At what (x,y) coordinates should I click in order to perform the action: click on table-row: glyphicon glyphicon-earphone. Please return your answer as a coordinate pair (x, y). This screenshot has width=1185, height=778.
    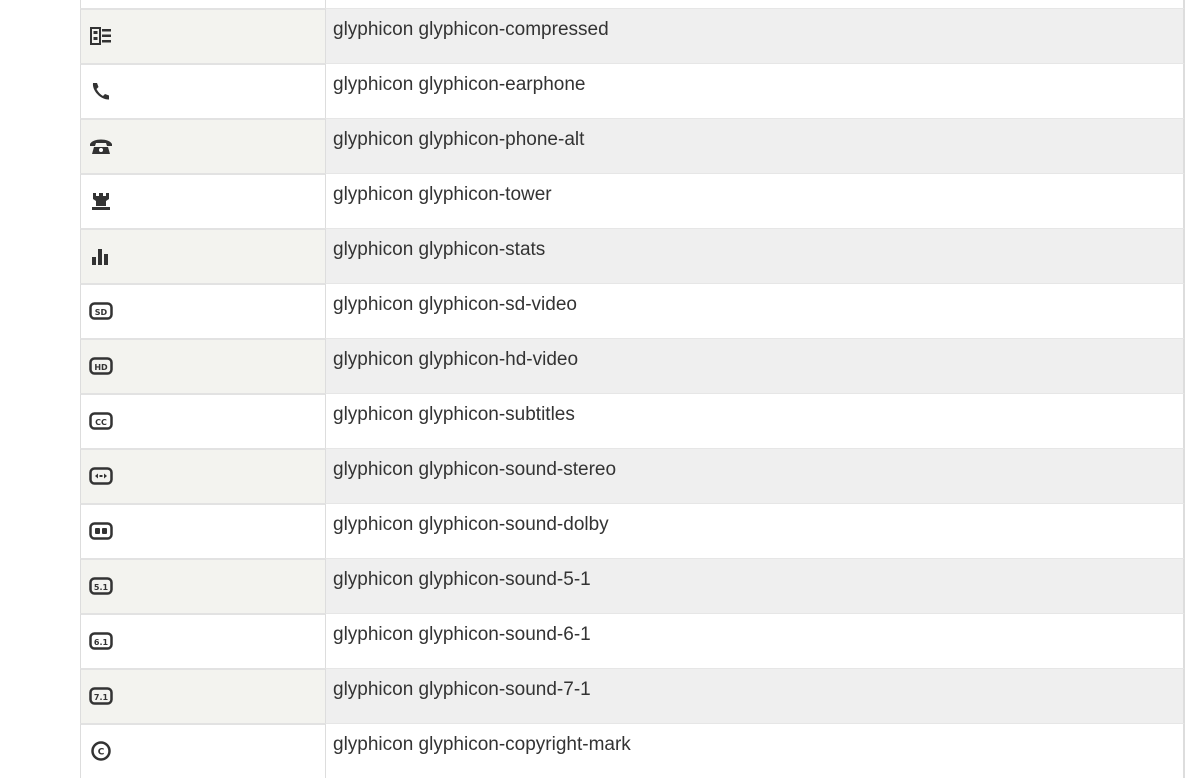
    Looking at the image, I should click on (632, 90).